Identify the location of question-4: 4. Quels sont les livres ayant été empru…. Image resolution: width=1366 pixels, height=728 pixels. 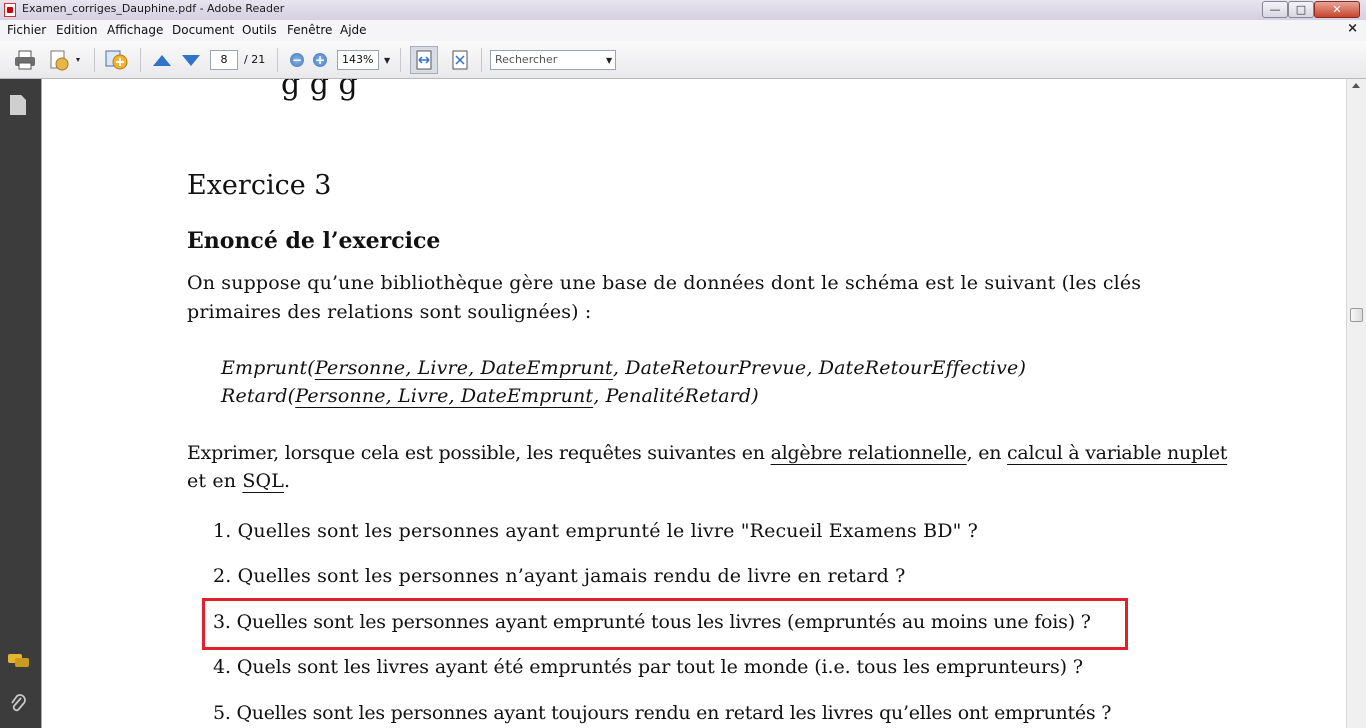
(648, 667).